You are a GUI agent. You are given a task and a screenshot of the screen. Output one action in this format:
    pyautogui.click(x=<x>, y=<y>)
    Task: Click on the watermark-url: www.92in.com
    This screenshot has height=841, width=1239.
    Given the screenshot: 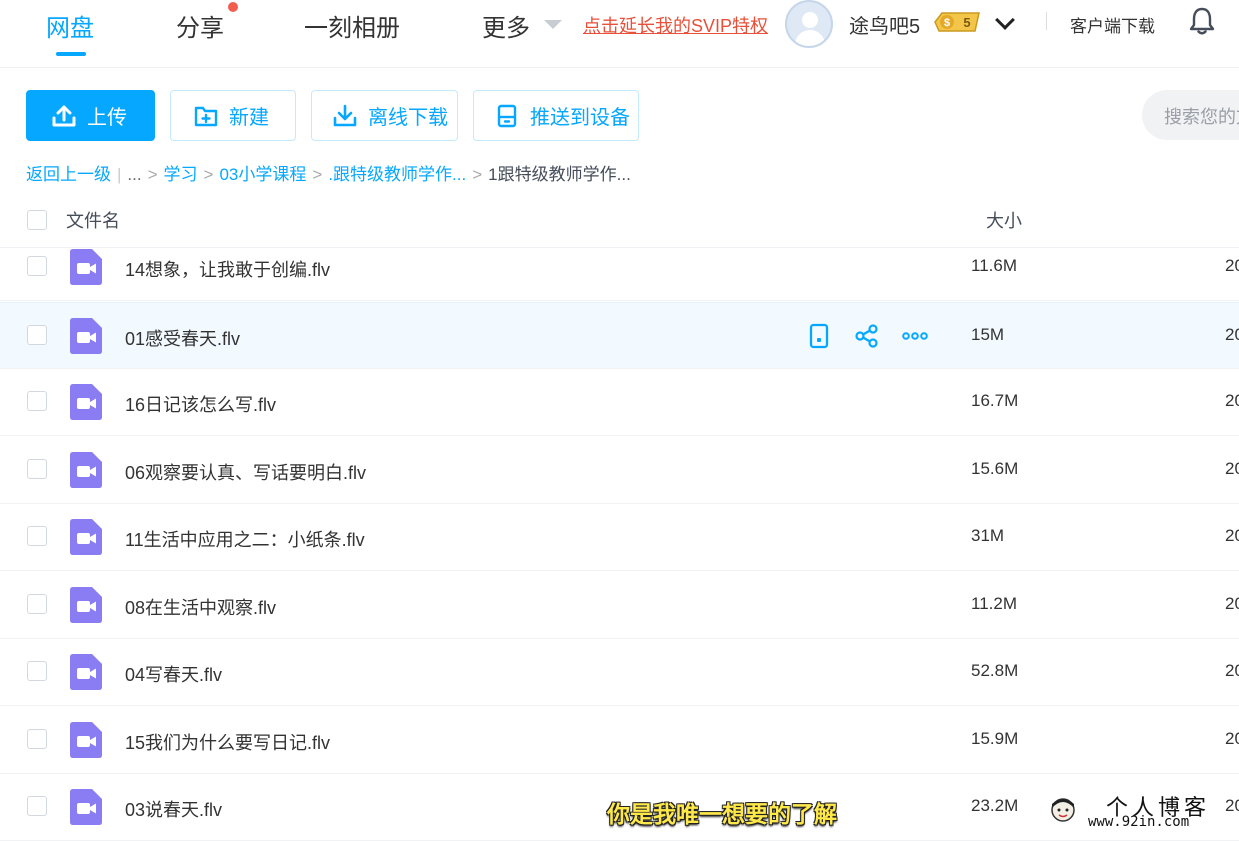 What is the action you would take?
    pyautogui.click(x=1139, y=822)
    